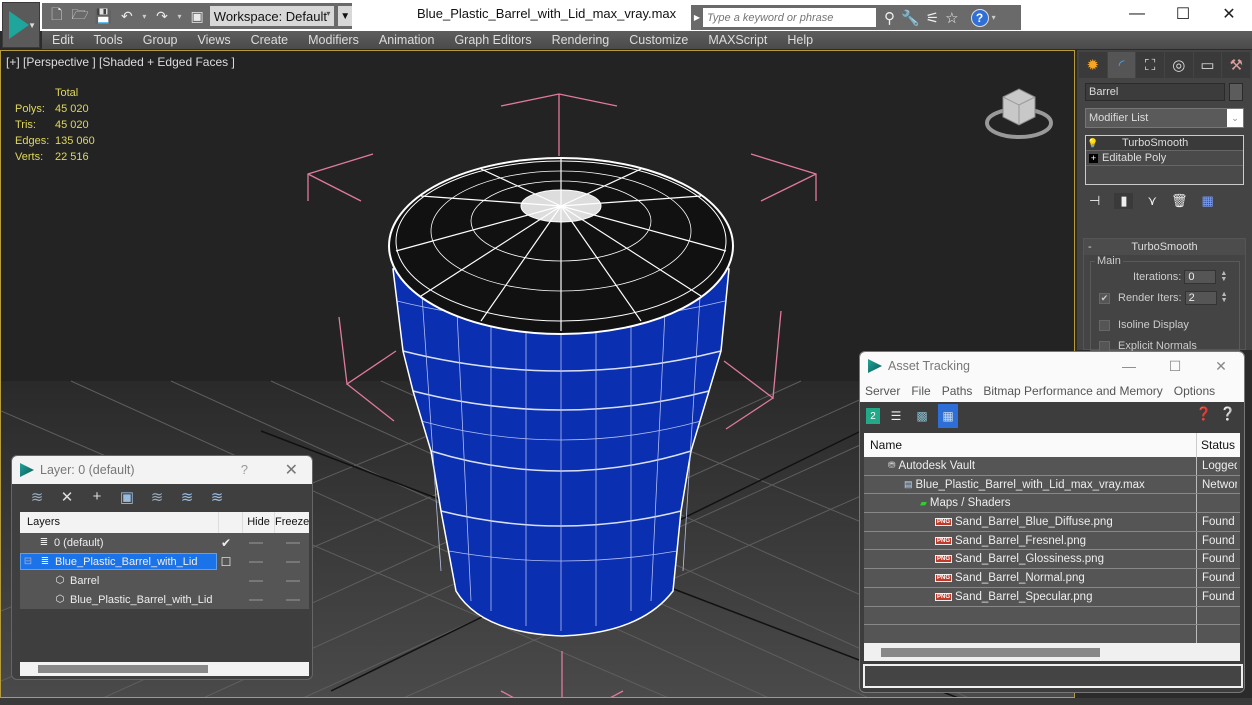 The image size is (1252, 705). Describe the element at coordinates (932, 18) in the screenshot. I see `satellite-icon: ⚟` at that location.